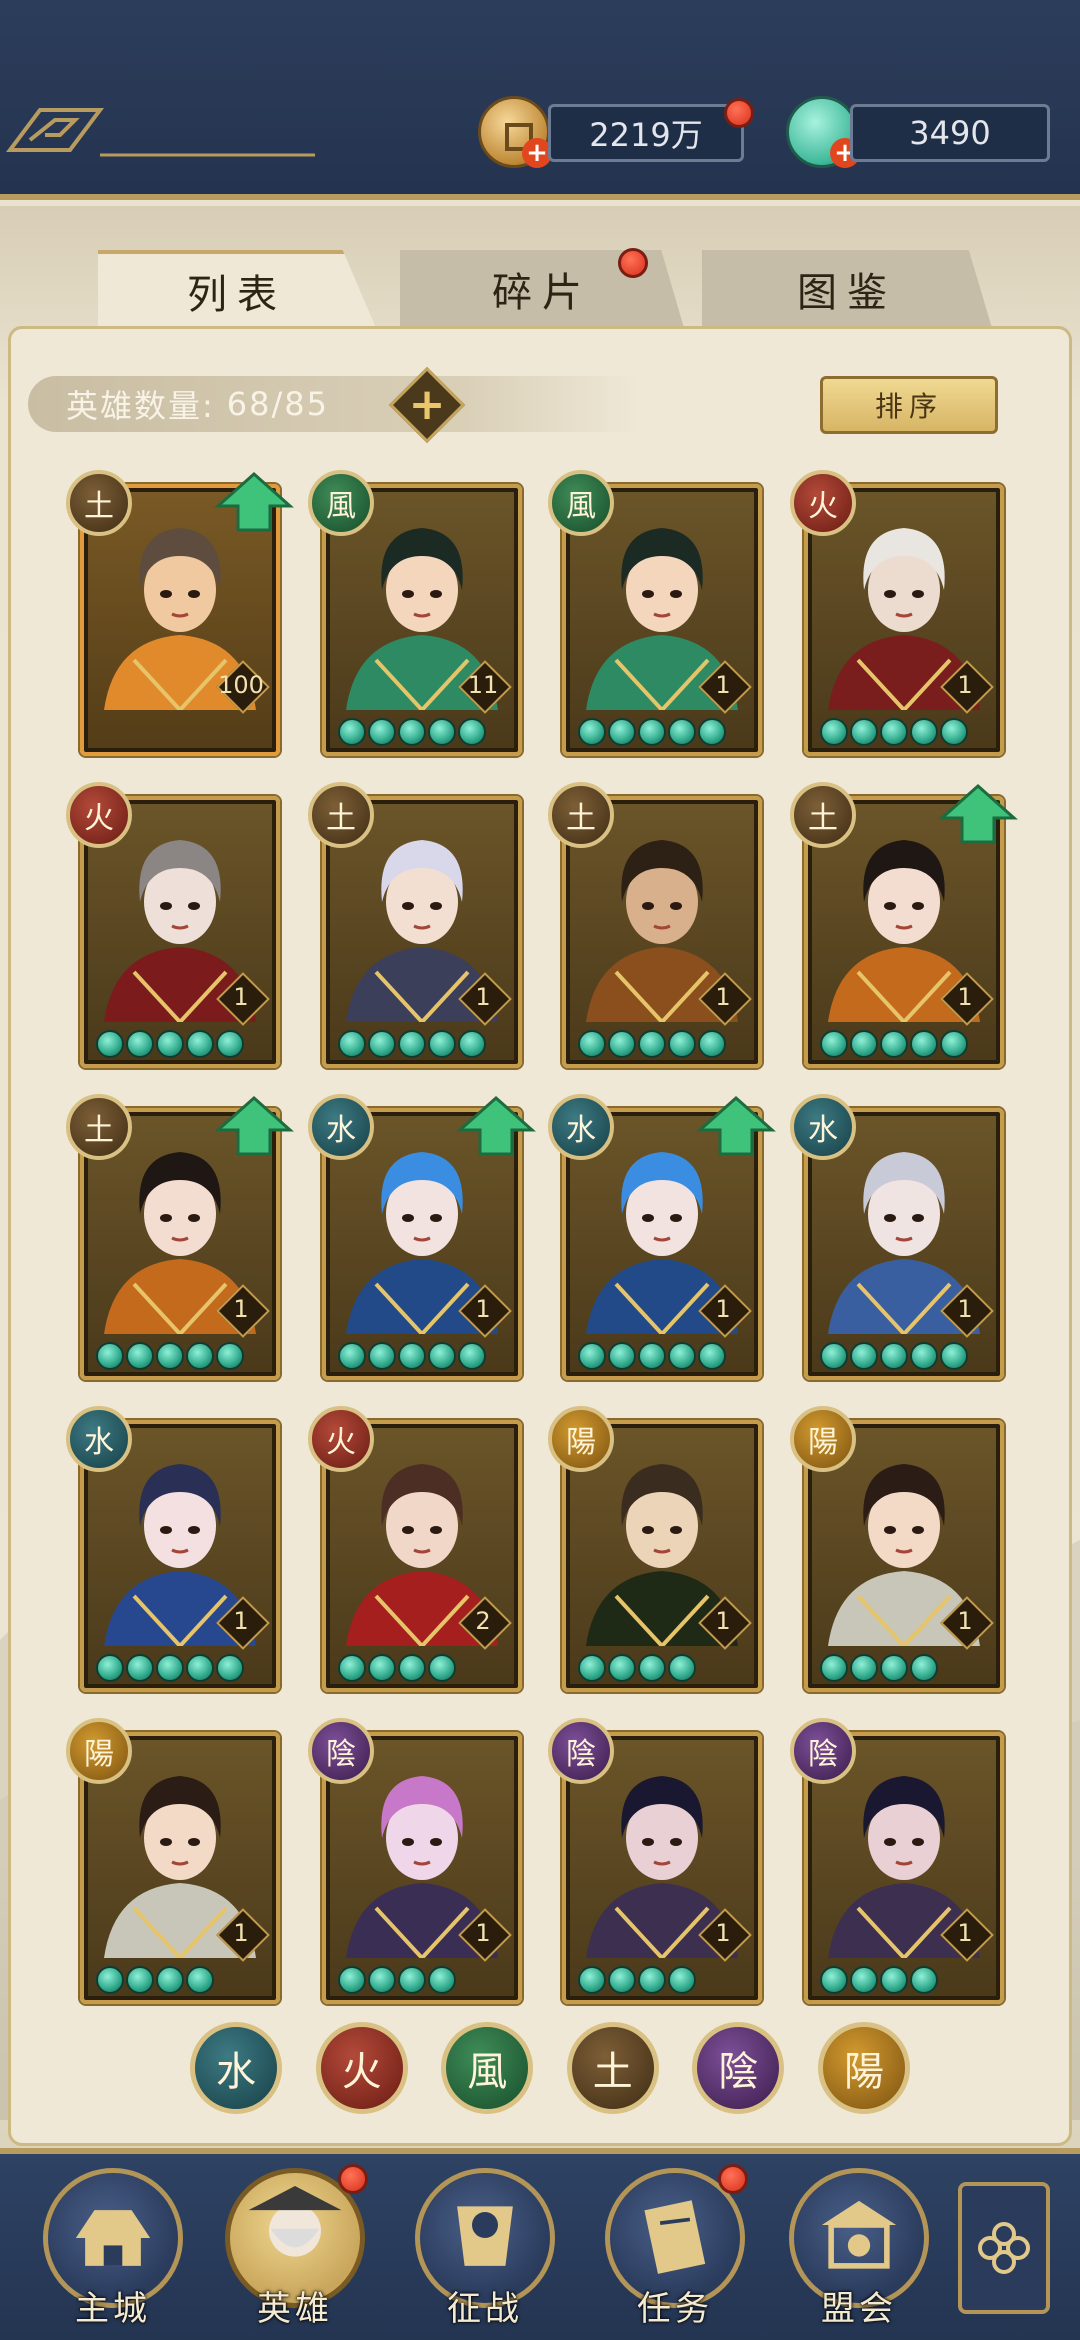 Image resolution: width=1080 pixels, height=2340 pixels. I want to click on nav-item-0: 主城, so click(113, 2248).